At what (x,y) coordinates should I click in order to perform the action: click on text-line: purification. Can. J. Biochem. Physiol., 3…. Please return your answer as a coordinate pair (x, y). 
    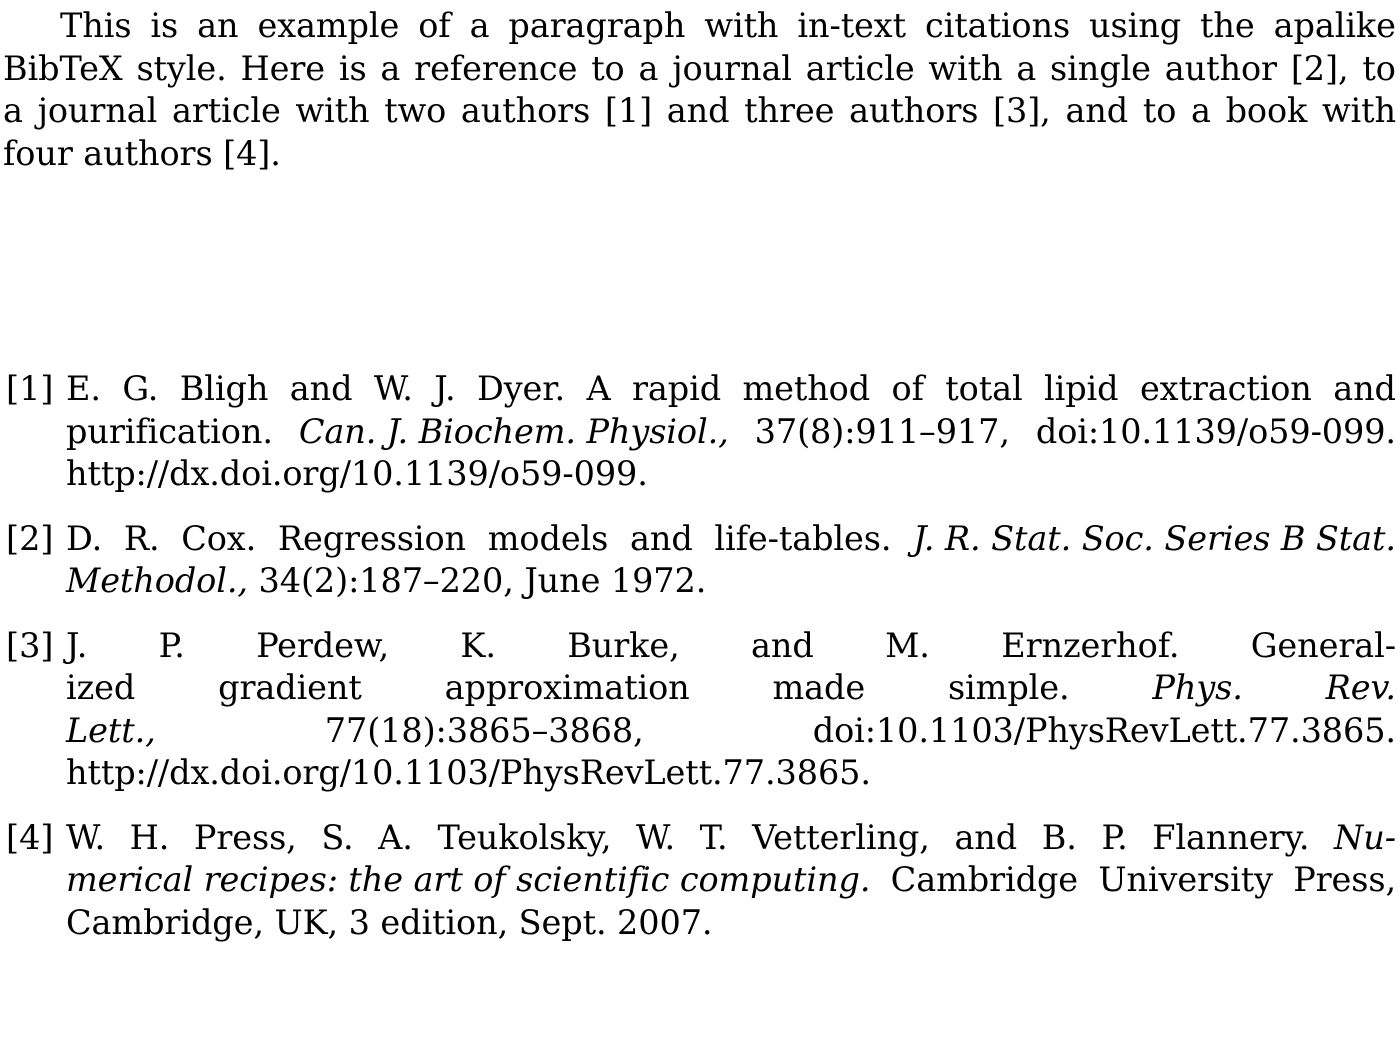
    Looking at the image, I should click on (731, 431).